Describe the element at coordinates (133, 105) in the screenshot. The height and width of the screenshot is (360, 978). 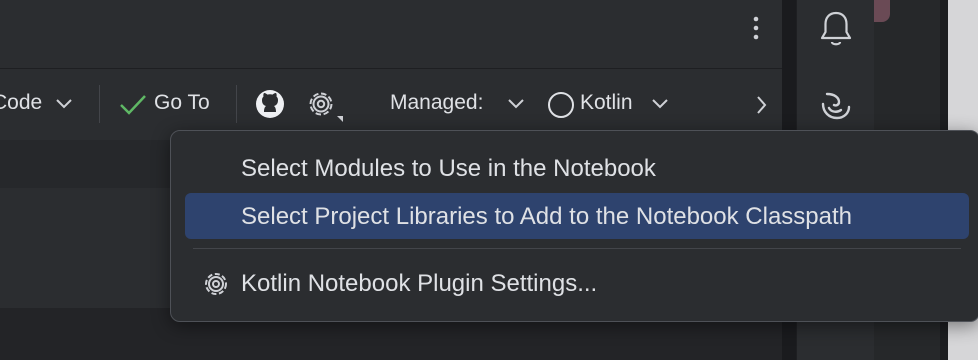
I see `check-icon` at that location.